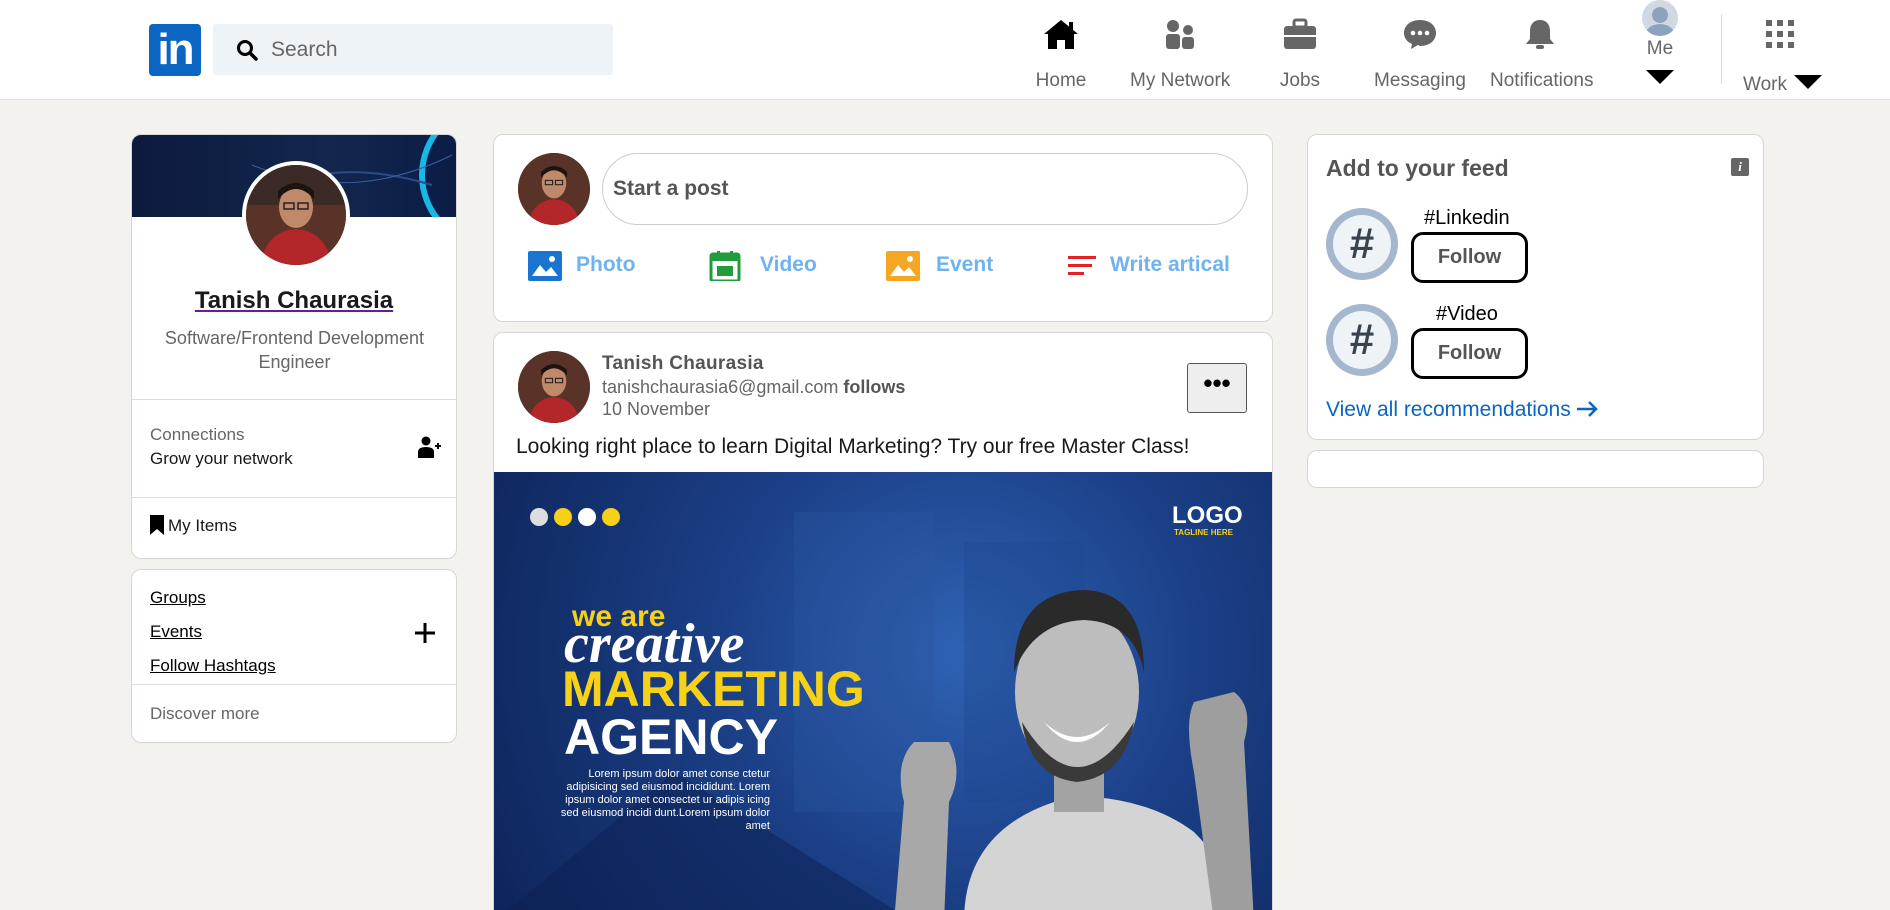 This screenshot has height=910, width=1890. I want to click on network-icon, so click(1180, 34).